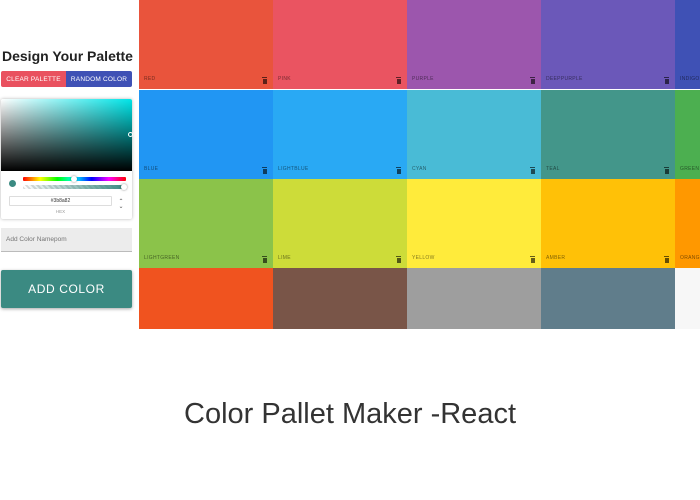  What do you see at coordinates (690, 169) in the screenshot?
I see `color-box-name: green` at bounding box center [690, 169].